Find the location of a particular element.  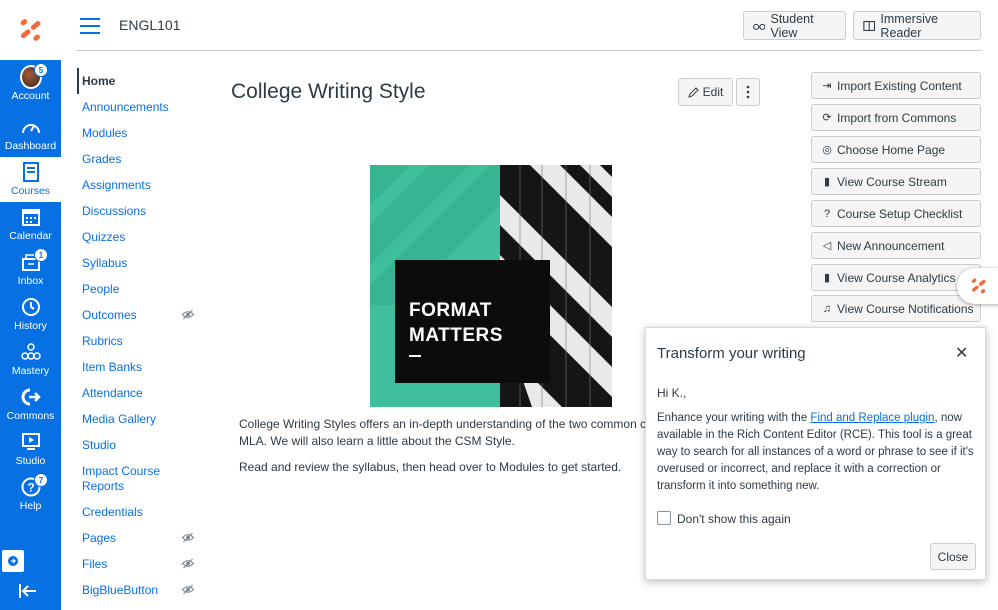

choose-home-page-button: ◎ Choose Home Page is located at coordinates (896, 149).